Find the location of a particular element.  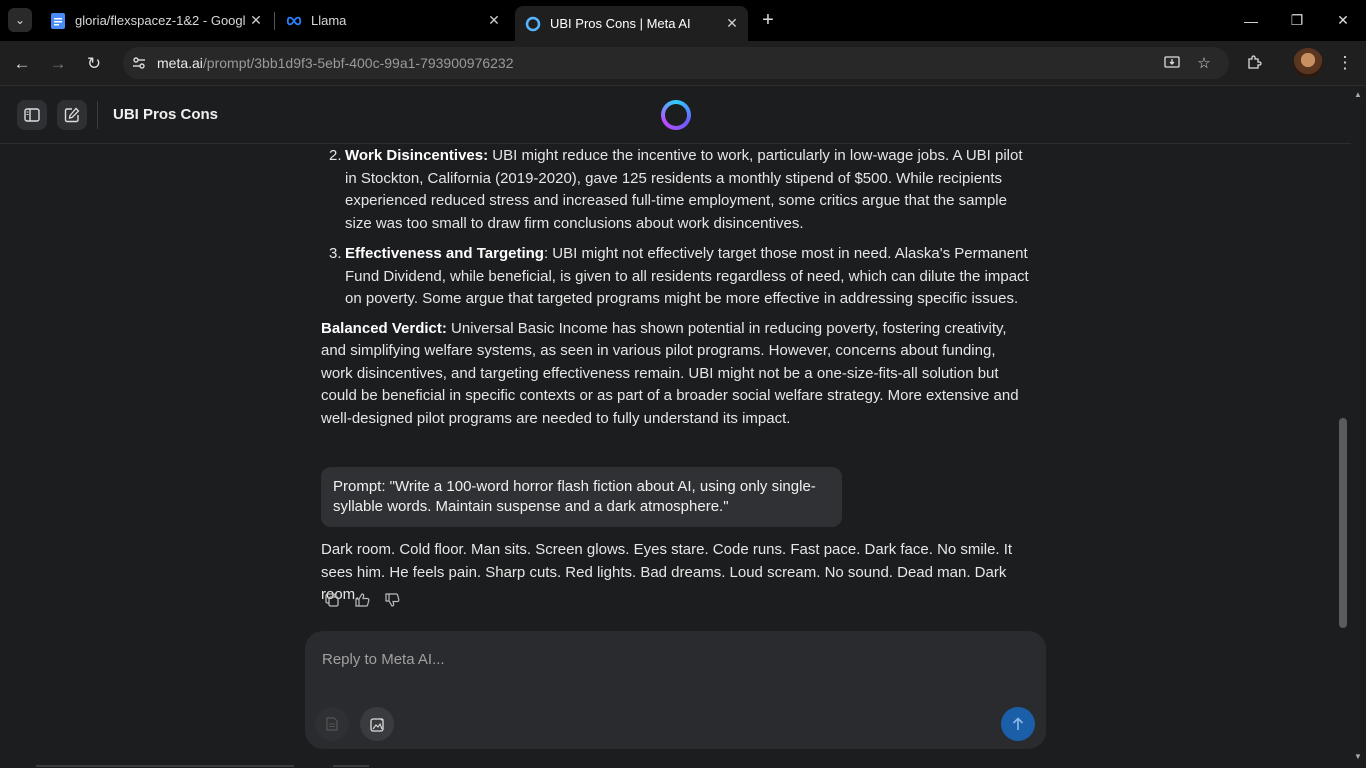

new-chat-edit-icon is located at coordinates (72, 115).